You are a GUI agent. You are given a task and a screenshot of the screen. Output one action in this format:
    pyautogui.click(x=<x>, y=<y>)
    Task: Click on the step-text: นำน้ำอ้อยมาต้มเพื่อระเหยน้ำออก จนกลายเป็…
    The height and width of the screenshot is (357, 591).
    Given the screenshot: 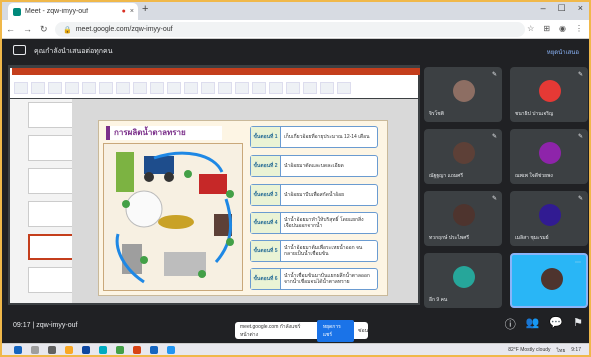 What is the action you would take?
    pyautogui.click(x=323, y=251)
    